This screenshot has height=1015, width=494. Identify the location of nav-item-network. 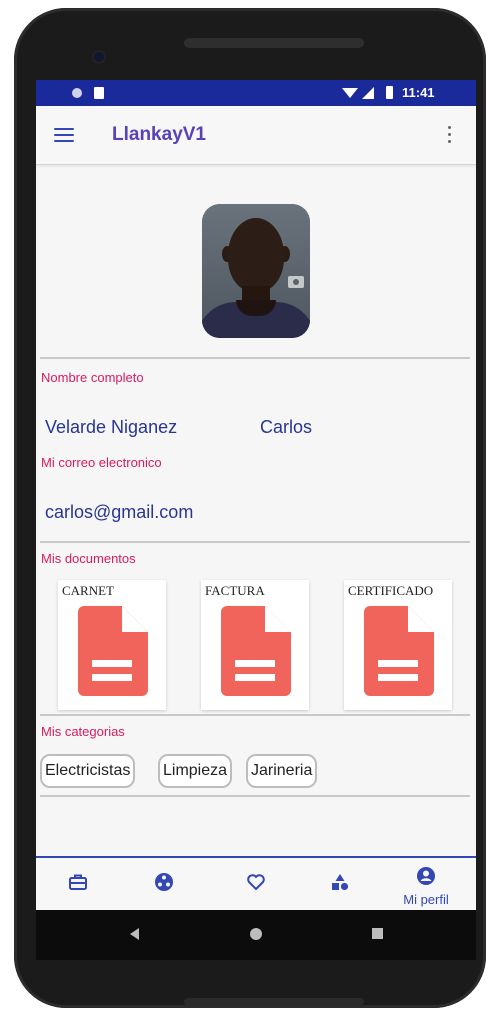
(164, 885).